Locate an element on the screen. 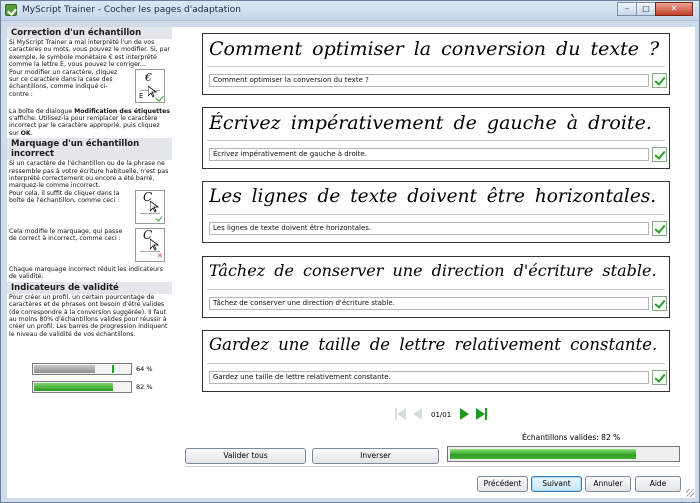  progress-bar-characters is located at coordinates (82, 369).